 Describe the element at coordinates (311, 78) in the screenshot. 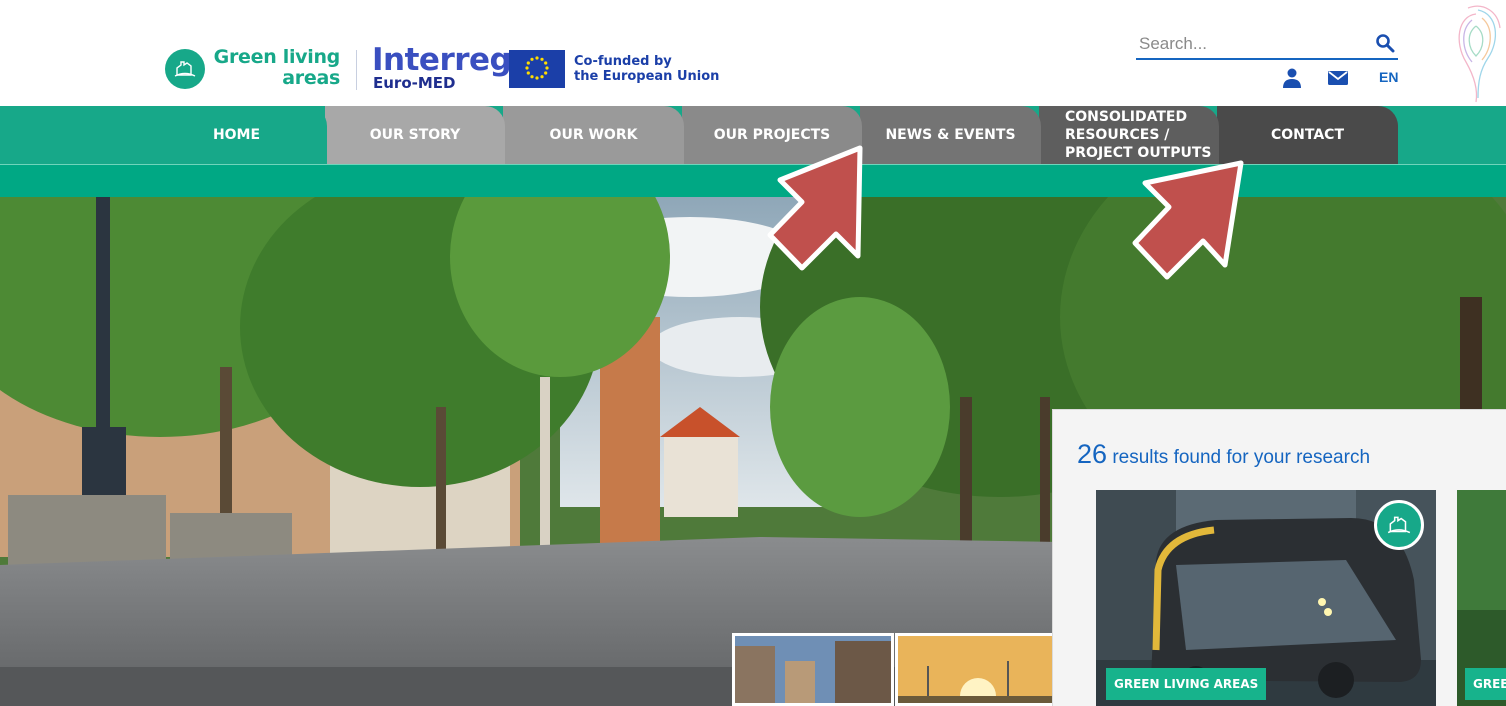

I see `brand-line-2: areas` at that location.